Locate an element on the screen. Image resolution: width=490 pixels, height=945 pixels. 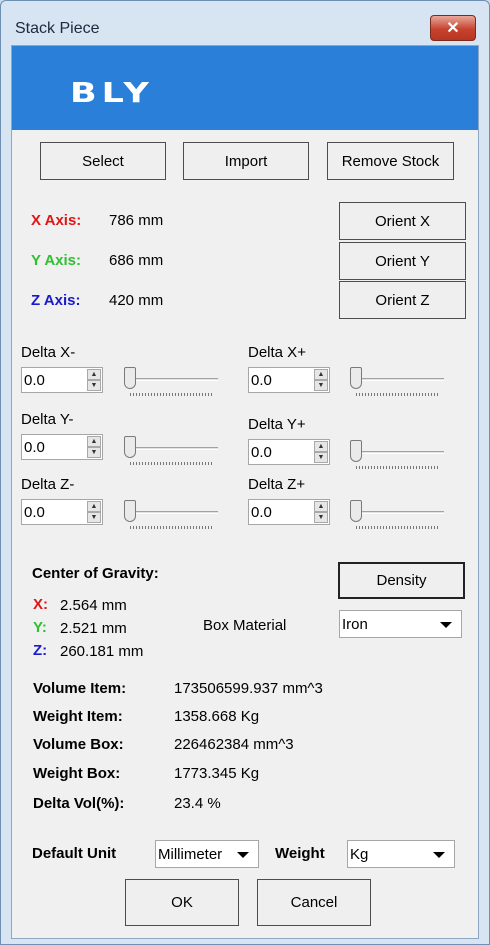
default-unit-select: Millimeter is located at coordinates (207, 854).